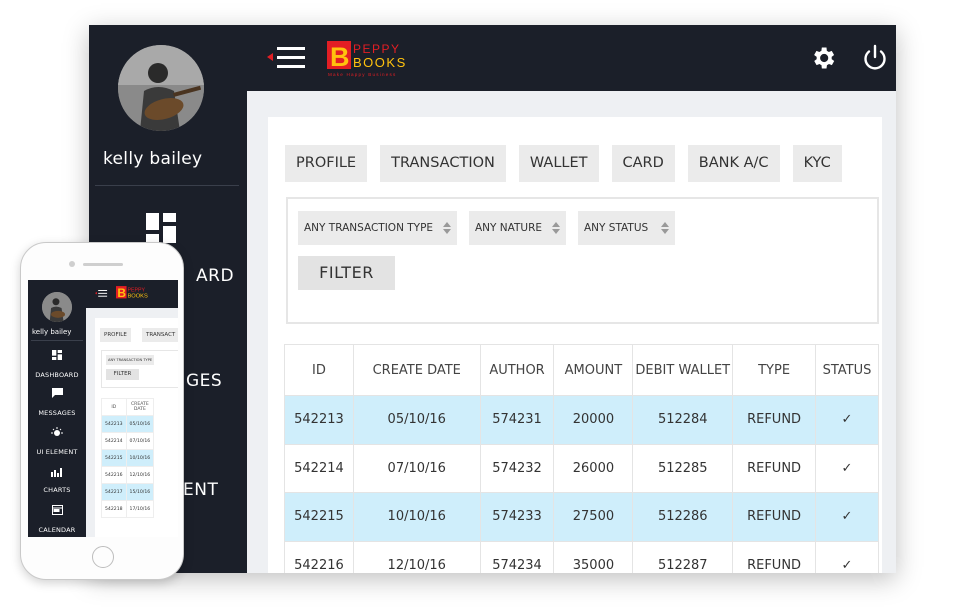 This screenshot has height=609, width=960. Describe the element at coordinates (319, 370) in the screenshot. I see `column-header-id: ID` at that location.